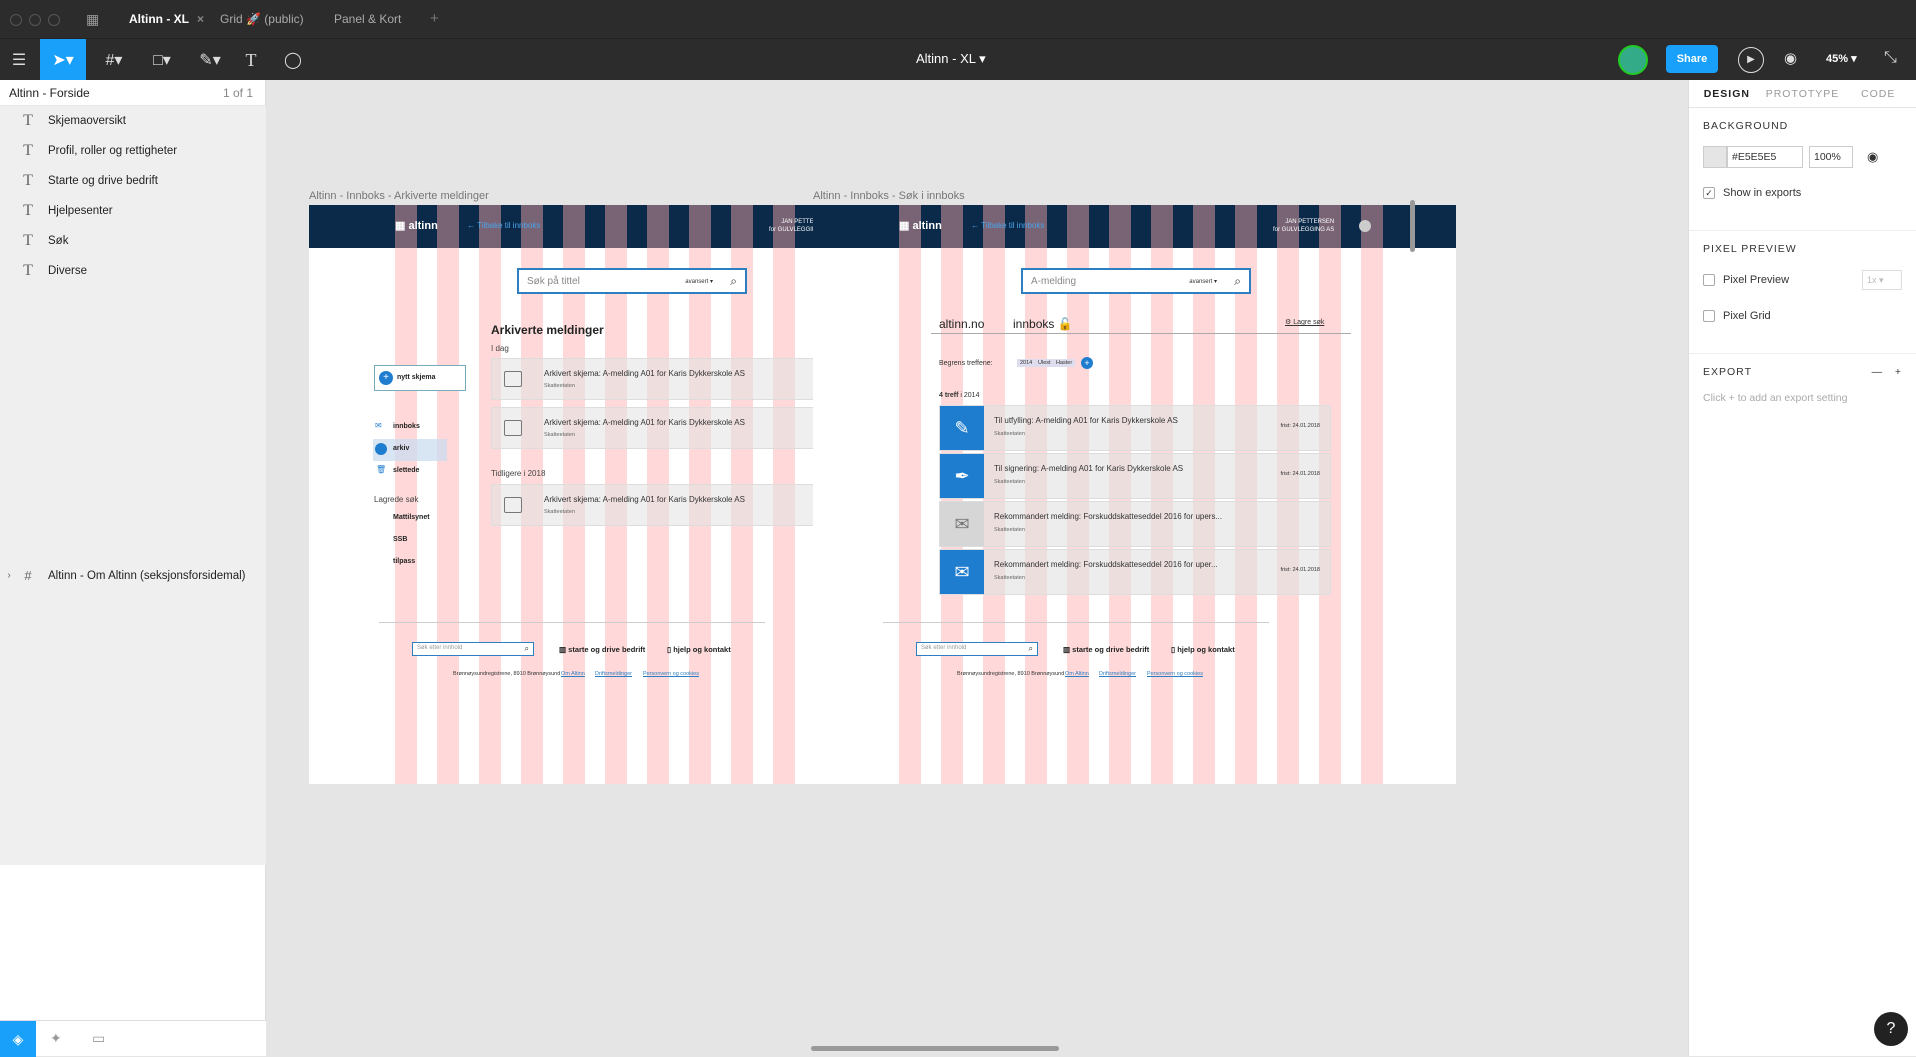  I want to click on vertical-scrollbar, so click(1412, 226).